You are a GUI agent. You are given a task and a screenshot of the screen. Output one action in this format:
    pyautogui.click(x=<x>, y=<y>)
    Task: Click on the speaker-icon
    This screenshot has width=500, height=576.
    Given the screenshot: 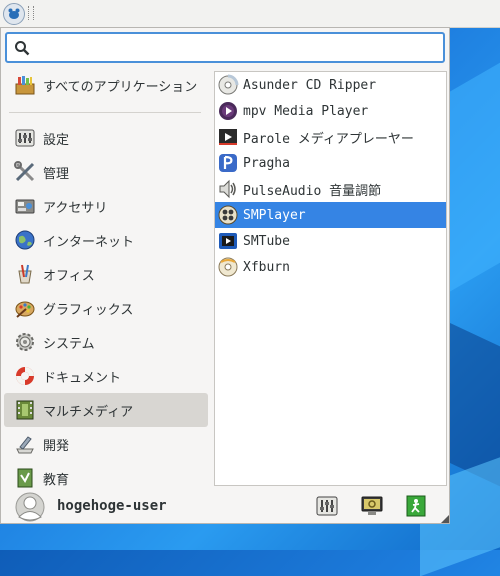 What is the action you would take?
    pyautogui.click(x=227, y=189)
    